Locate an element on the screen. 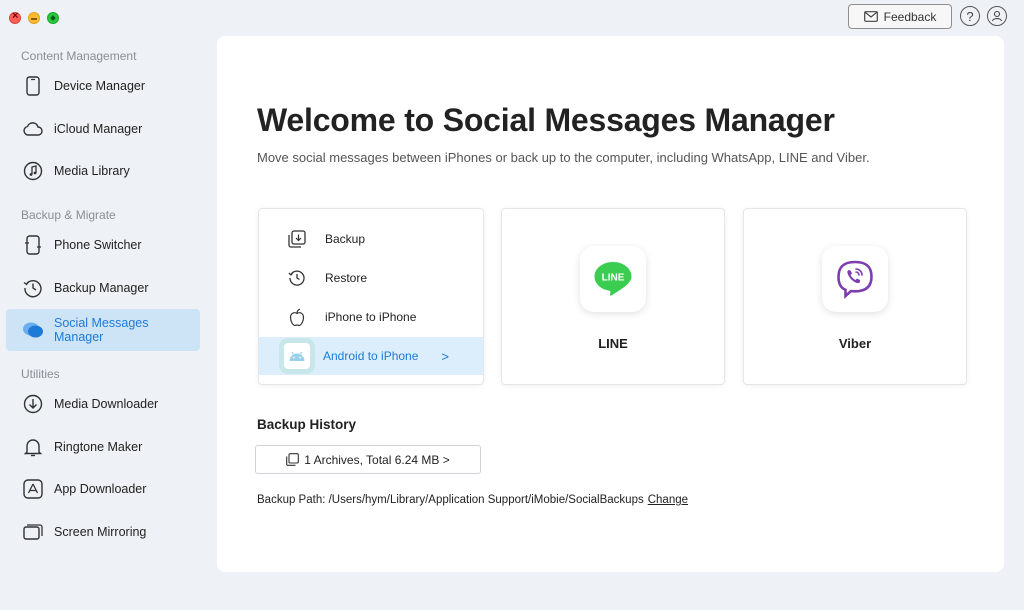 Image resolution: width=1024 pixels, height=610 pixels. line-logo-text: LINE is located at coordinates (613, 278).